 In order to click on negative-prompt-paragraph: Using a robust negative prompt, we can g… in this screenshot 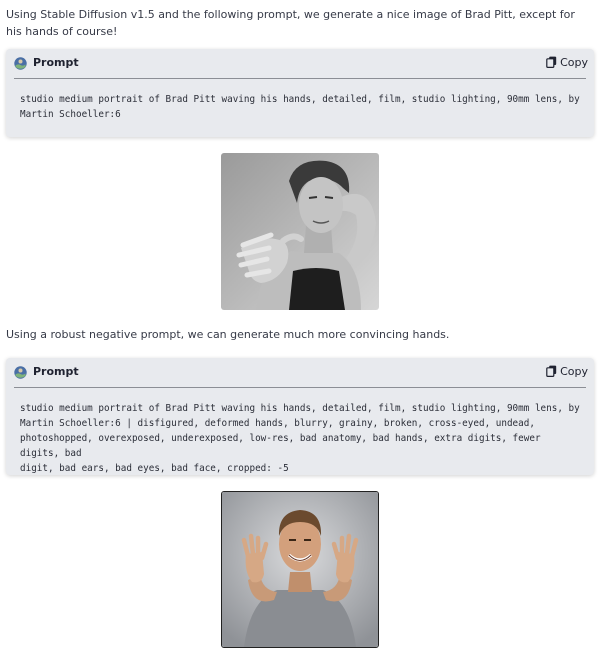, I will do `click(228, 334)`.